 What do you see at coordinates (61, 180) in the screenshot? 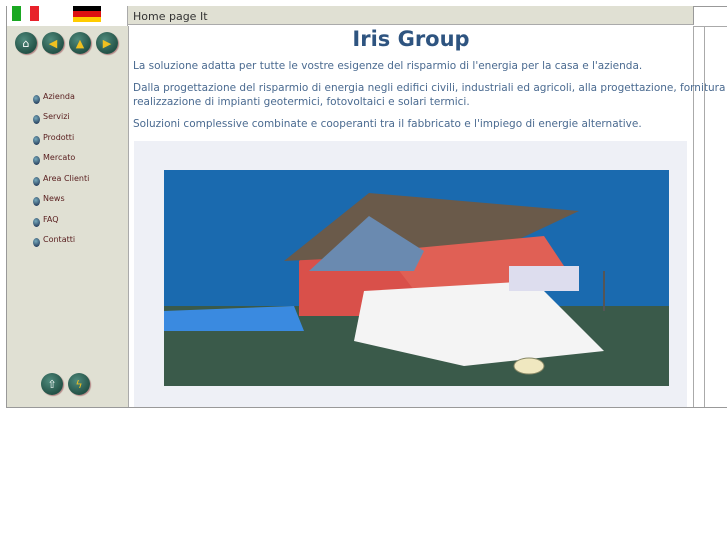
I see `nav-item-area-clienti: Area Clienti` at bounding box center [61, 180].